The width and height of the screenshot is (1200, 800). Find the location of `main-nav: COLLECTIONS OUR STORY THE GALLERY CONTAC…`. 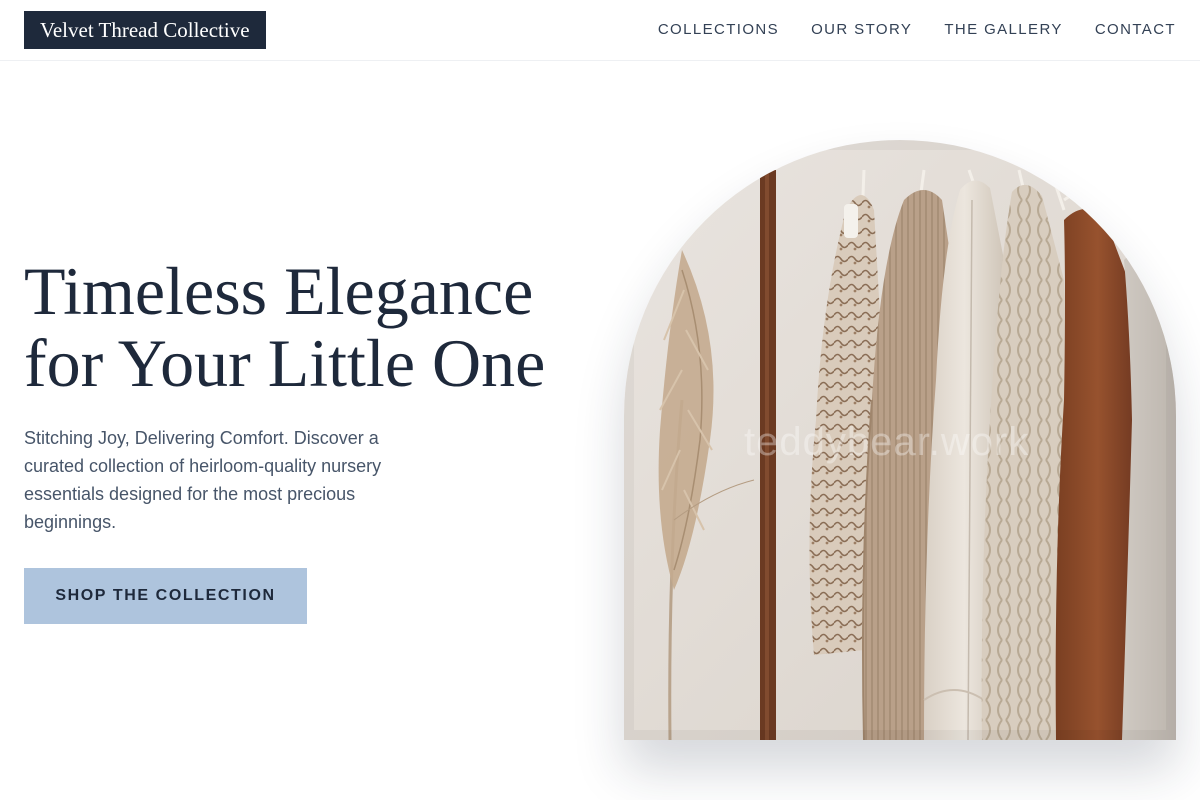

main-nav: COLLECTIONS OUR STORY THE GALLERY CONTAC… is located at coordinates (917, 30).